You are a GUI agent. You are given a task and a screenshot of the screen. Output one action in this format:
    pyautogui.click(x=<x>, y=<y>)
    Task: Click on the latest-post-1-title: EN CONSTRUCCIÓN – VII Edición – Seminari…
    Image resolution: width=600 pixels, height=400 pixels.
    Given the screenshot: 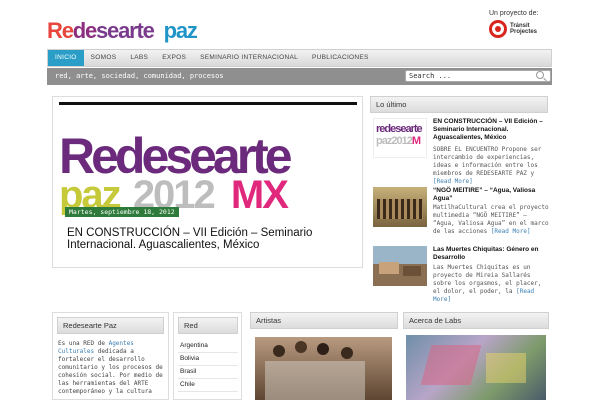 What is the action you would take?
    pyautogui.click(x=491, y=130)
    